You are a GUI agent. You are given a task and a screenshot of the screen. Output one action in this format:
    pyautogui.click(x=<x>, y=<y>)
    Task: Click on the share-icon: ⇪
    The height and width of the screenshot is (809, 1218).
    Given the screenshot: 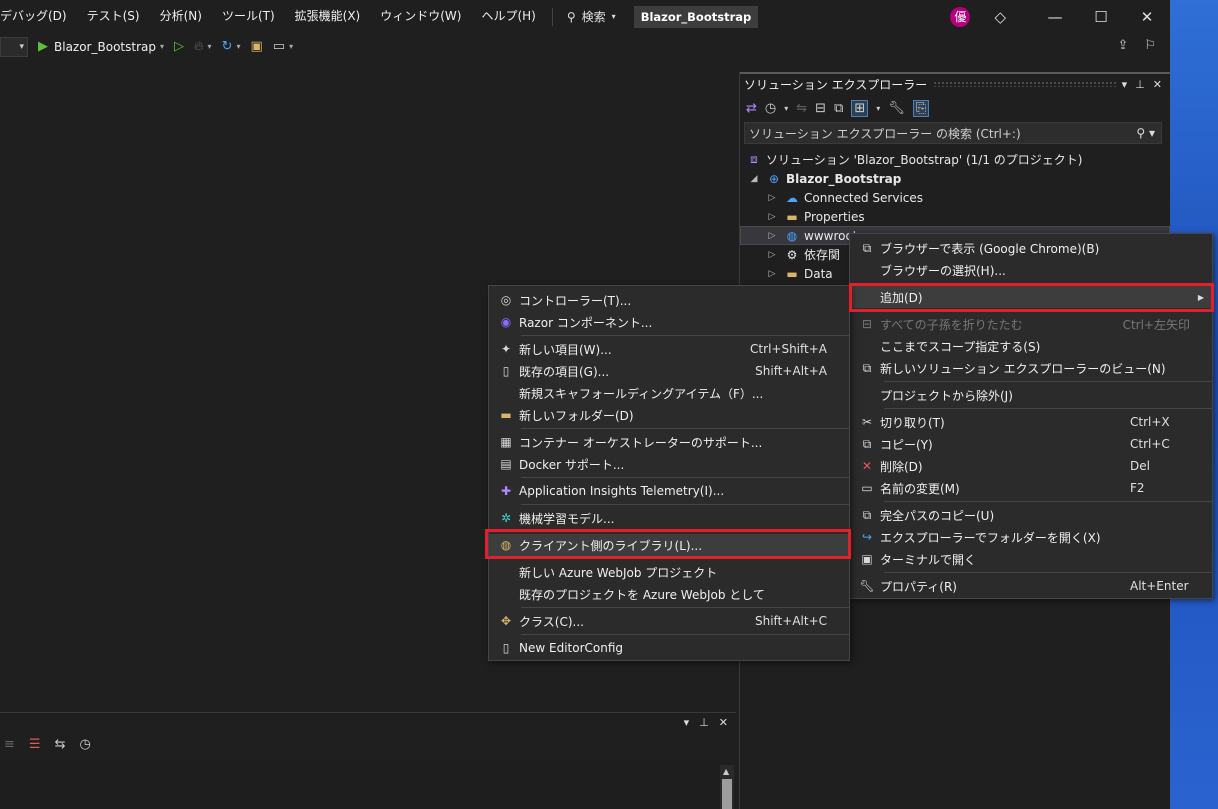 What is the action you would take?
    pyautogui.click(x=1122, y=45)
    